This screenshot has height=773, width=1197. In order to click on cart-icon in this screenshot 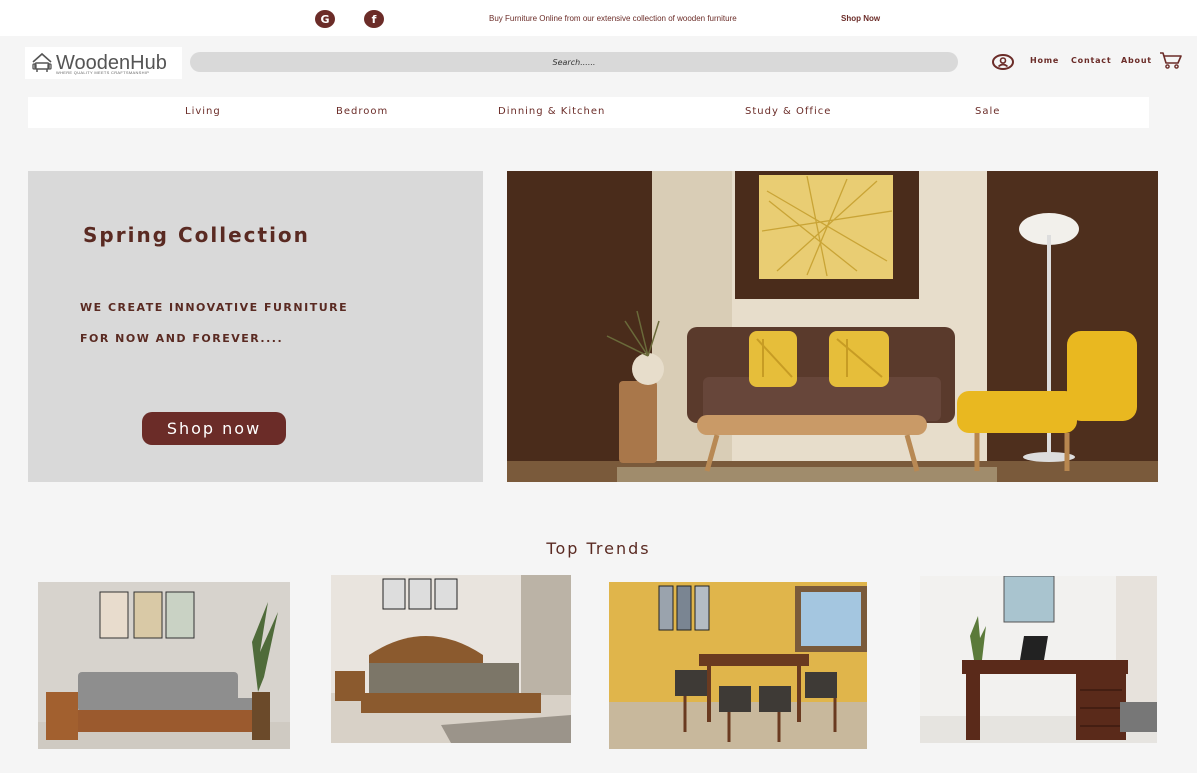, I will do `click(1171, 60)`.